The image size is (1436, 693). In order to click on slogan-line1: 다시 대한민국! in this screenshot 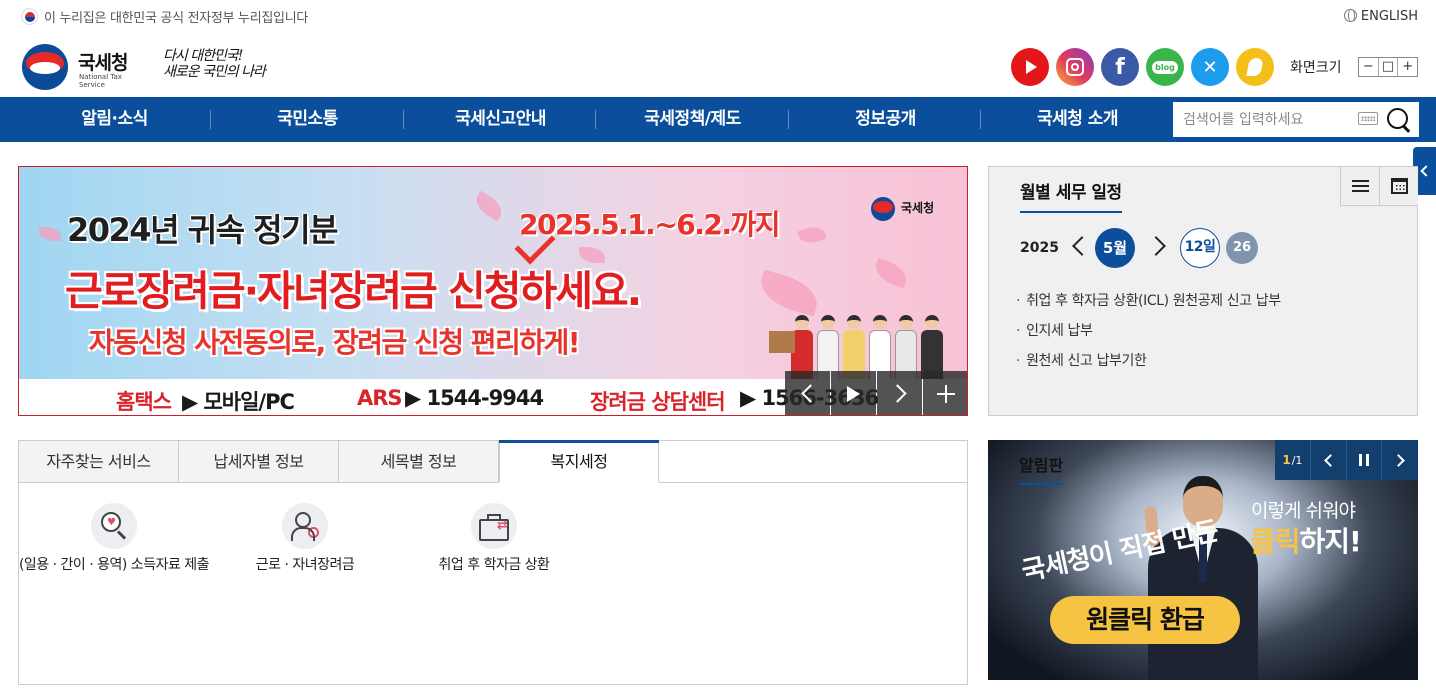, I will do `click(203, 56)`.